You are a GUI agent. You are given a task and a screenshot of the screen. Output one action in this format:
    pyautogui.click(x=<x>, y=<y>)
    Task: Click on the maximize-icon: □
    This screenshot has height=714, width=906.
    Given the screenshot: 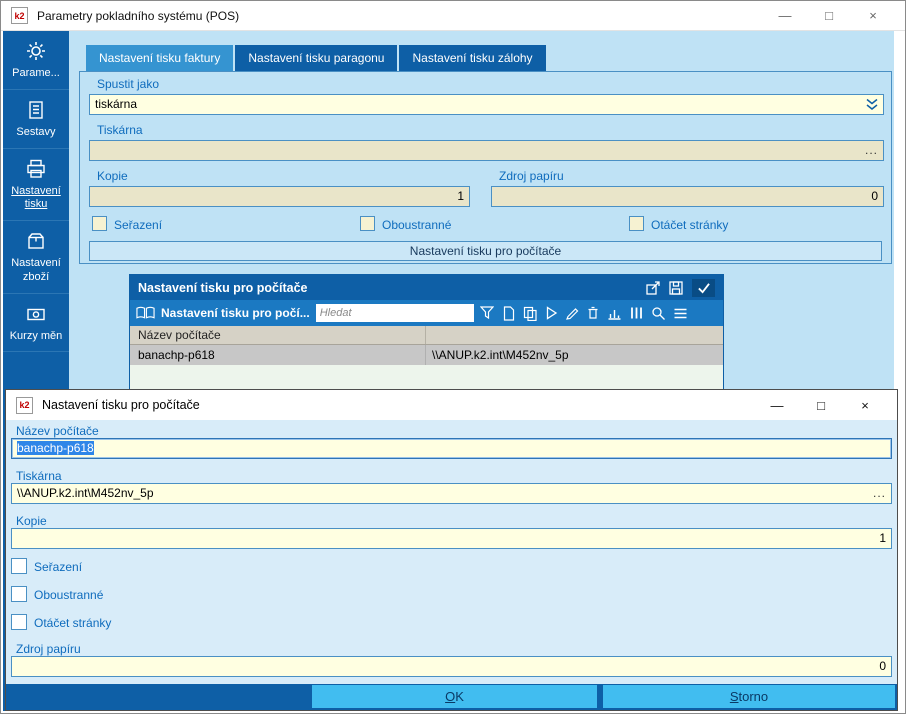 What is the action you would take?
    pyautogui.click(x=829, y=15)
    